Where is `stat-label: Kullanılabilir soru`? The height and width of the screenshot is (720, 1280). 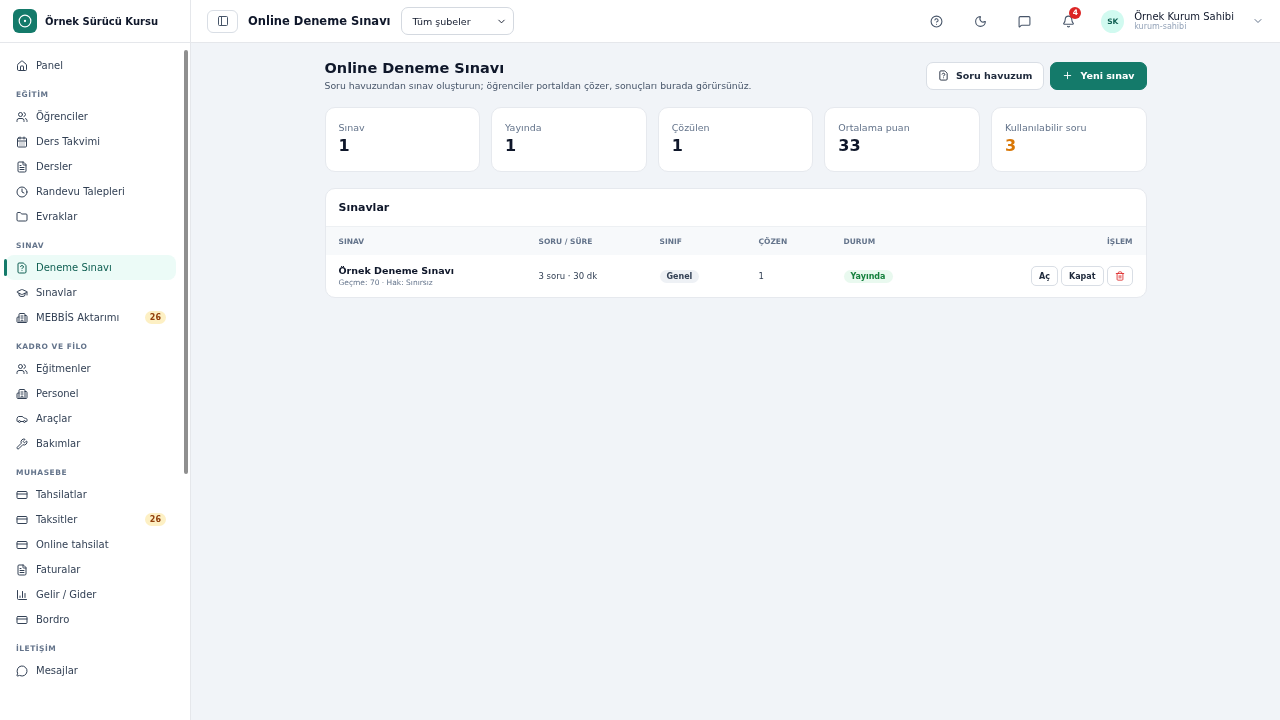 stat-label: Kullanılabilir soru is located at coordinates (1046, 127).